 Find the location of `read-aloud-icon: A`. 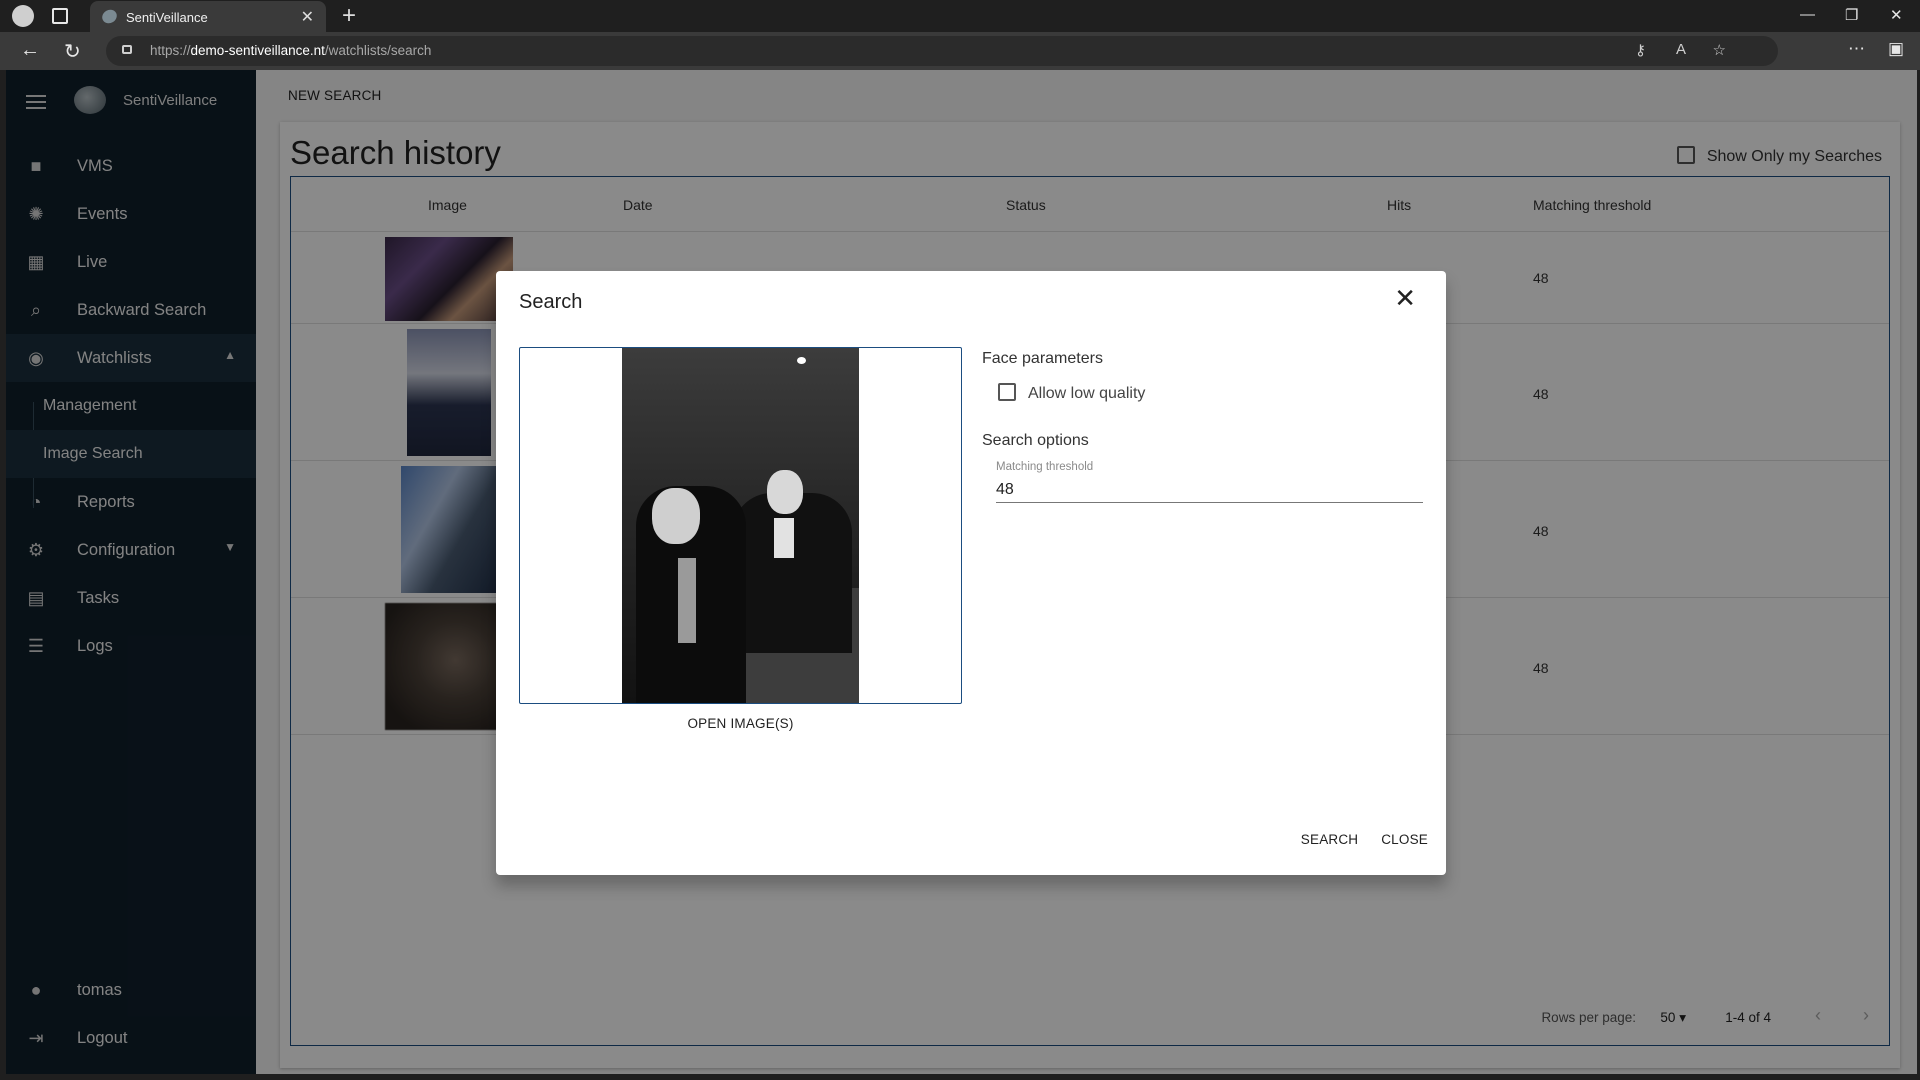

read-aloud-icon: A is located at coordinates (1681, 49).